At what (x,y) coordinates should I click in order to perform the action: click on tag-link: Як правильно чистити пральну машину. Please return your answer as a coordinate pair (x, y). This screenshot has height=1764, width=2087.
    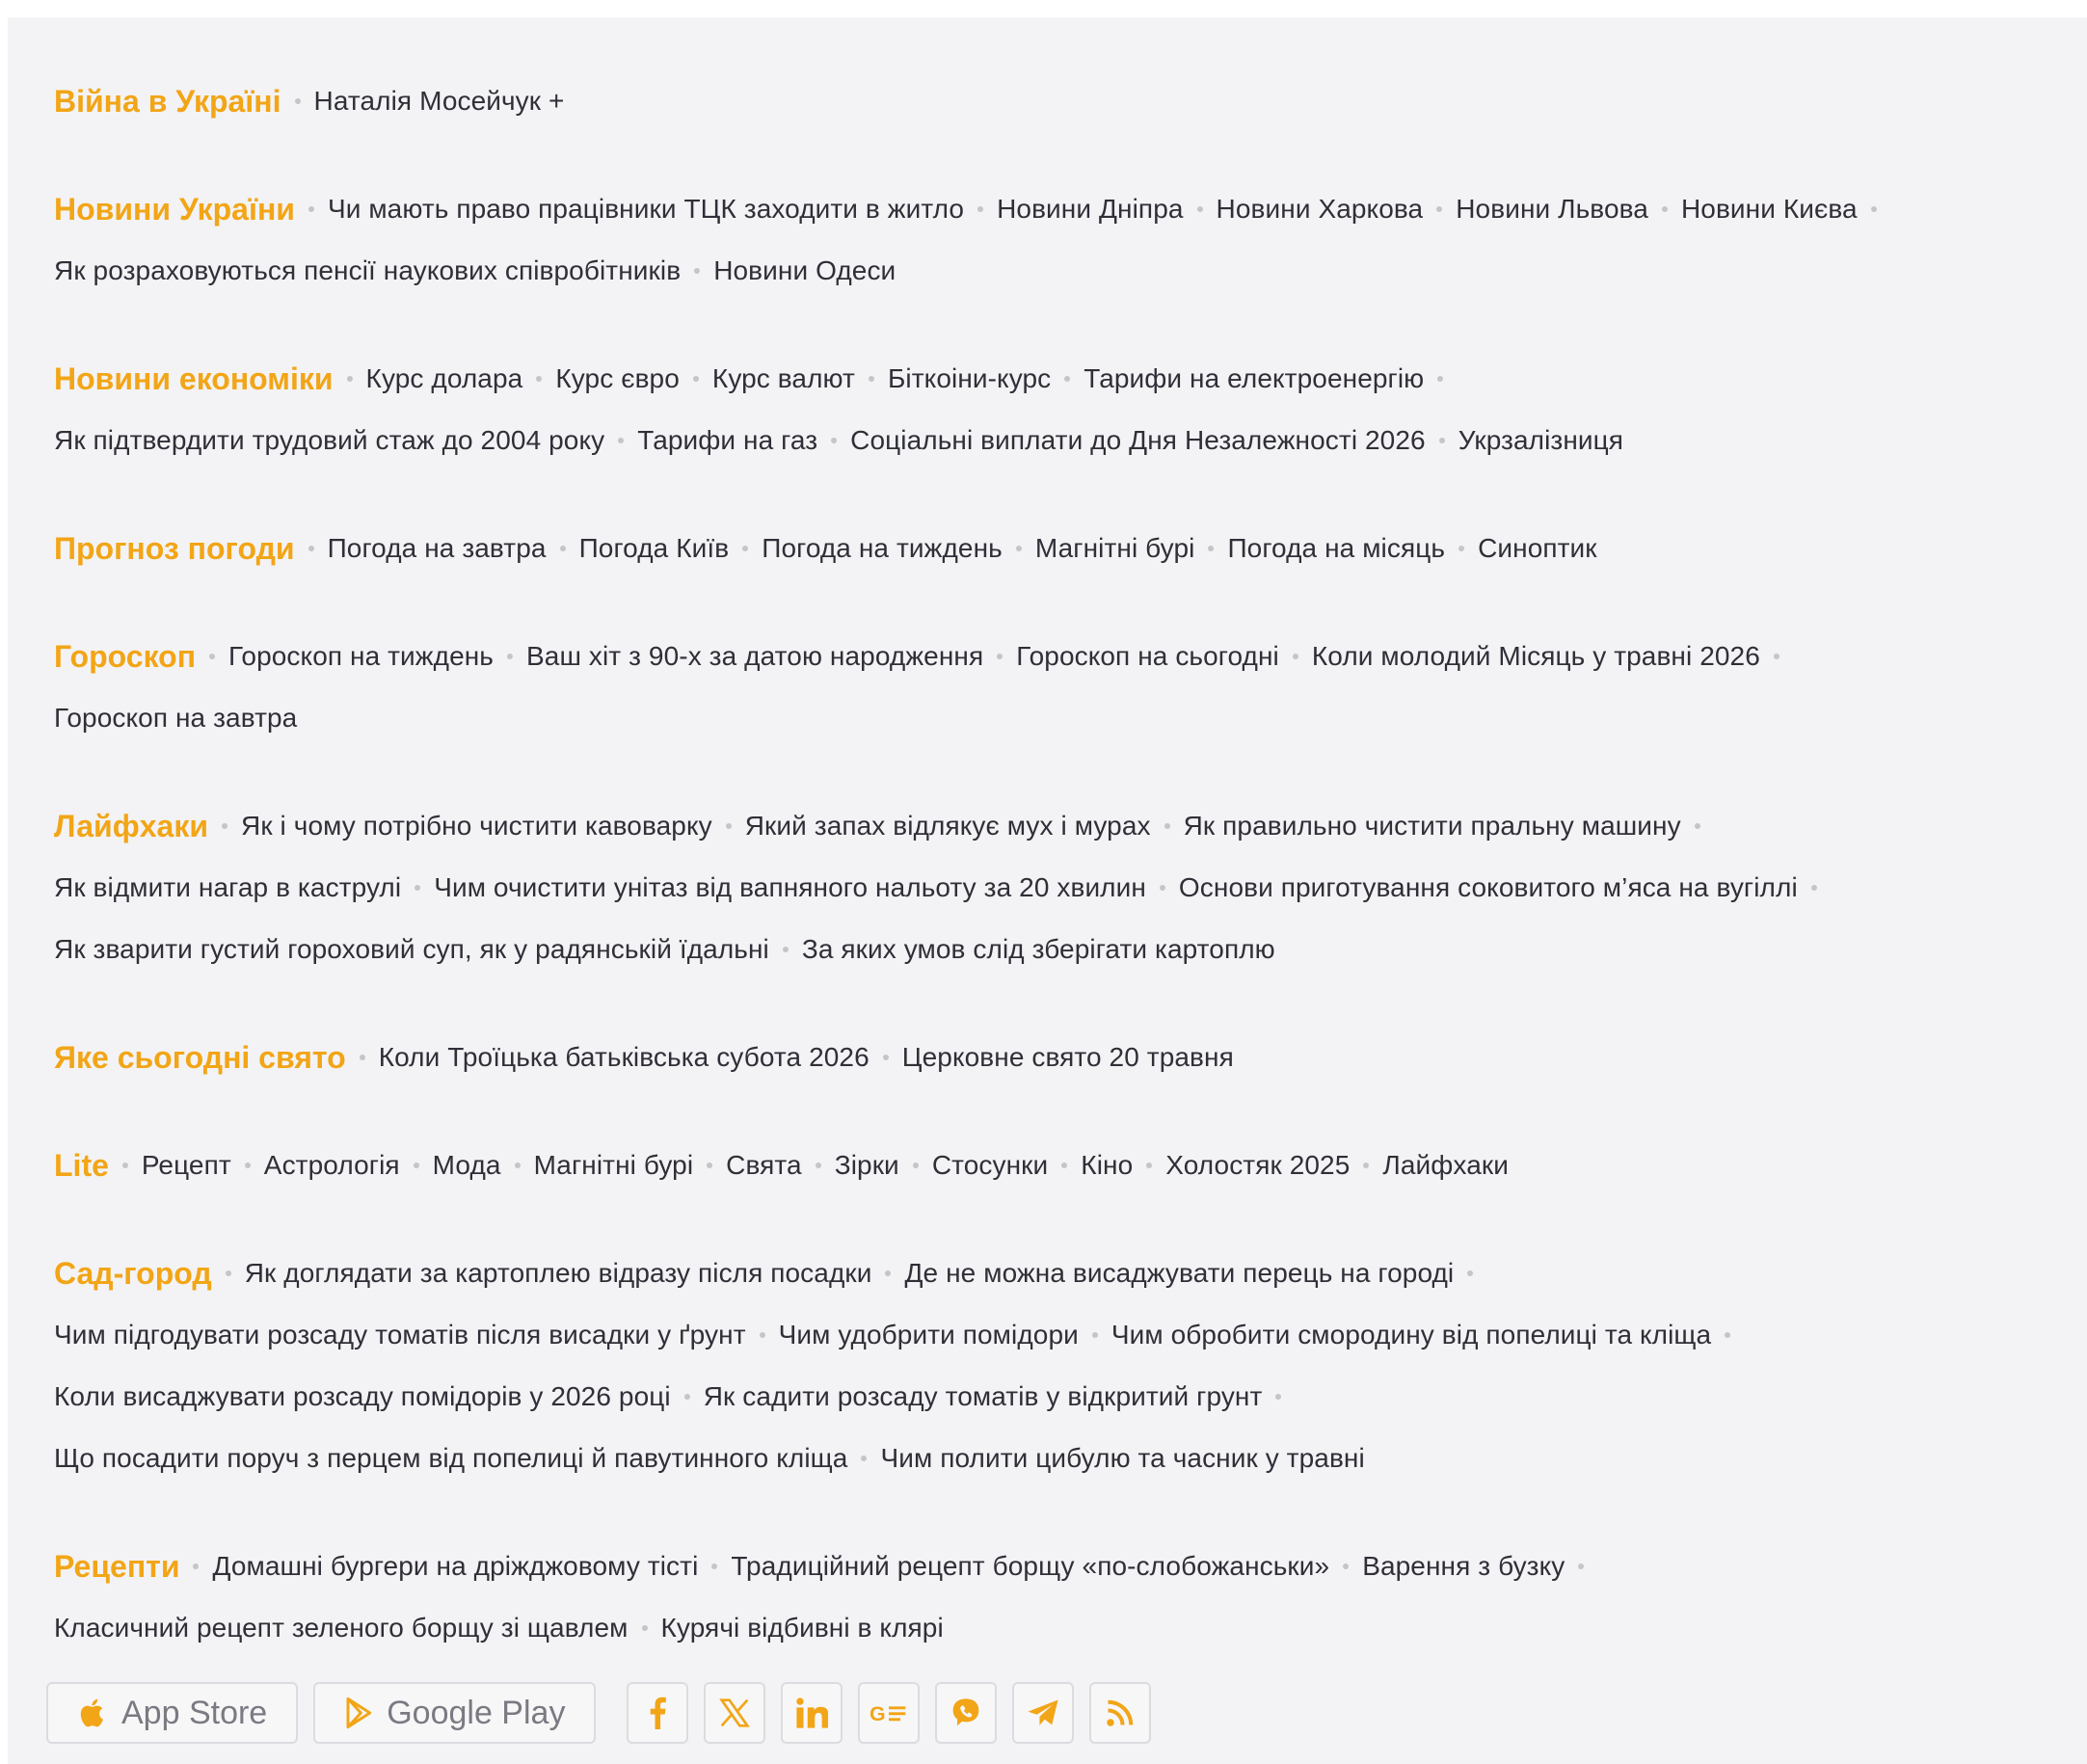
    Looking at the image, I should click on (1432, 826).